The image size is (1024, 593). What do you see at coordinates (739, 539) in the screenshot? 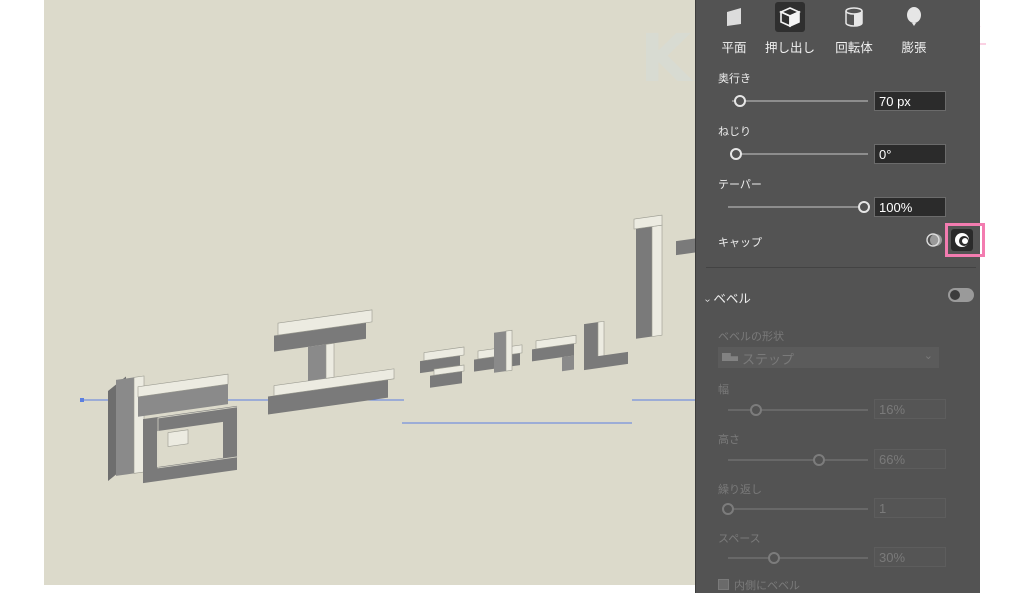
I see `bevel-space-label: スペース` at bounding box center [739, 539].